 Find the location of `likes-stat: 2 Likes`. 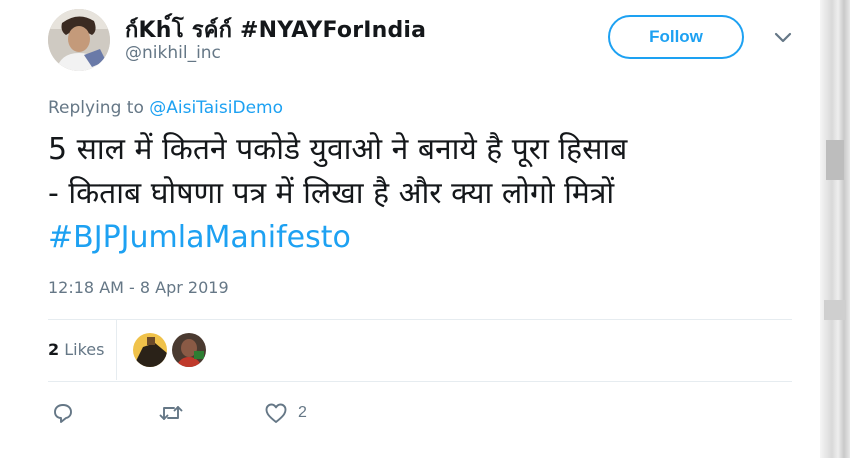

likes-stat: 2 Likes is located at coordinates (76, 349).